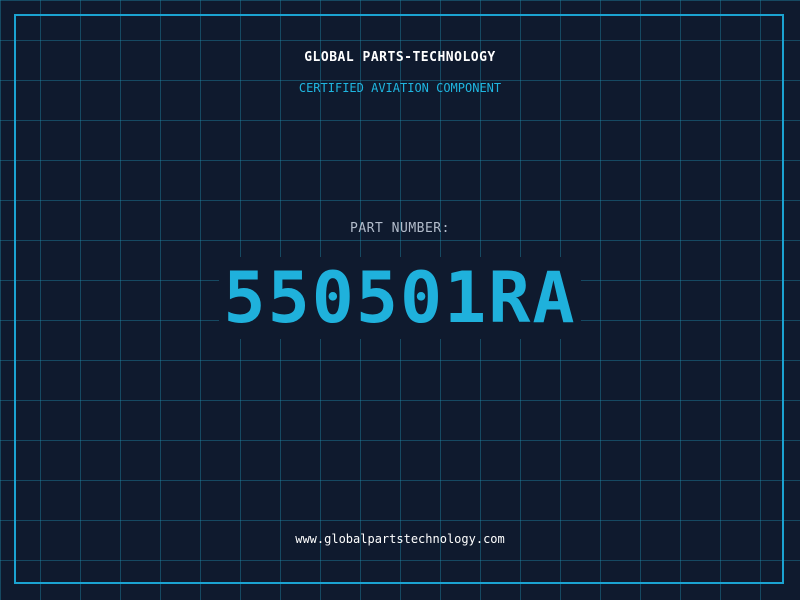 Image resolution: width=800 pixels, height=600 pixels. I want to click on website-url: www.globalpartstechnology.com, so click(400, 539).